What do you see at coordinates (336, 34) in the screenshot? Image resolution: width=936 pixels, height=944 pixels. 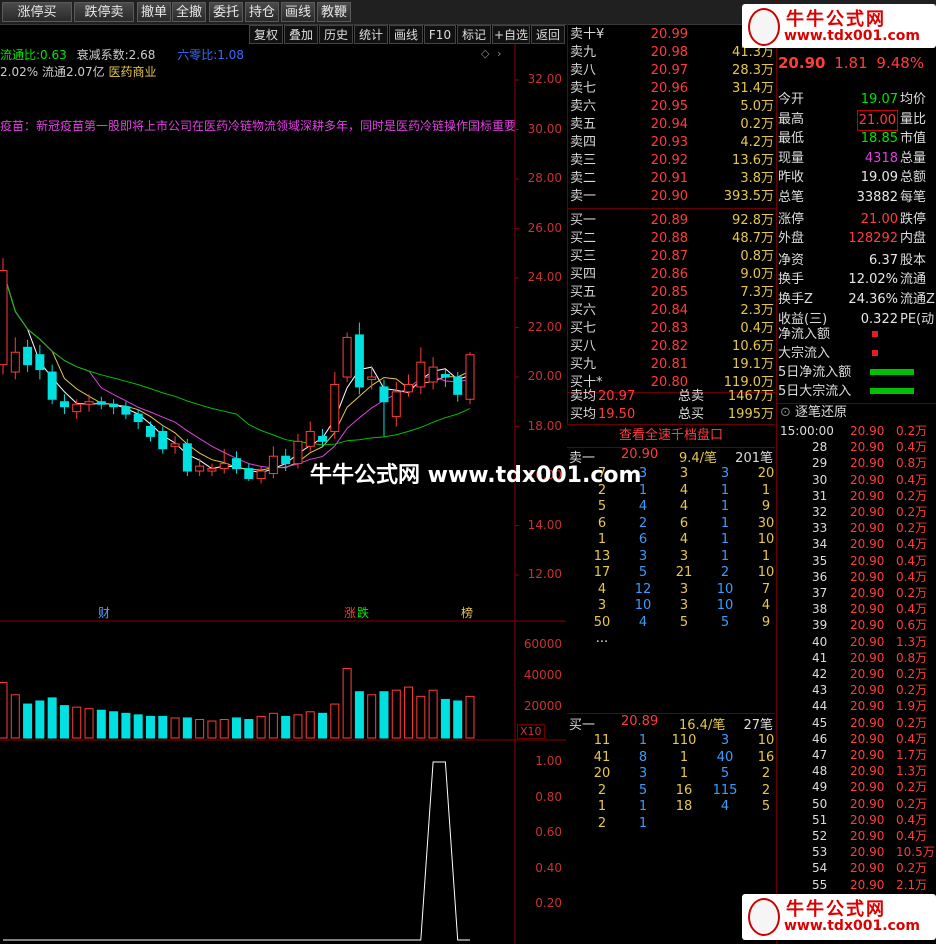 I see `history-button: 历史` at bounding box center [336, 34].